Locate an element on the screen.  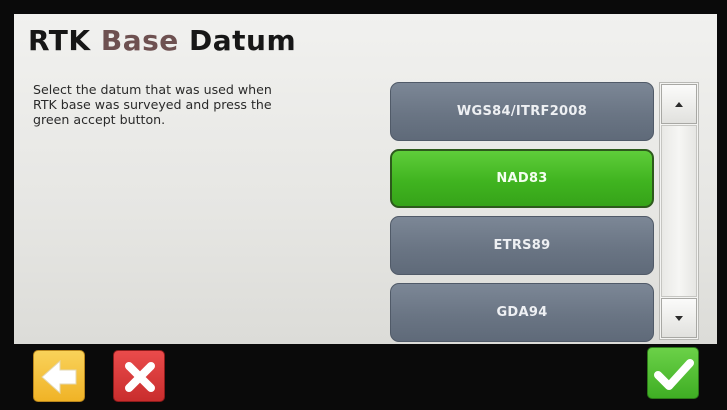
accept-button is located at coordinates (673, 373).